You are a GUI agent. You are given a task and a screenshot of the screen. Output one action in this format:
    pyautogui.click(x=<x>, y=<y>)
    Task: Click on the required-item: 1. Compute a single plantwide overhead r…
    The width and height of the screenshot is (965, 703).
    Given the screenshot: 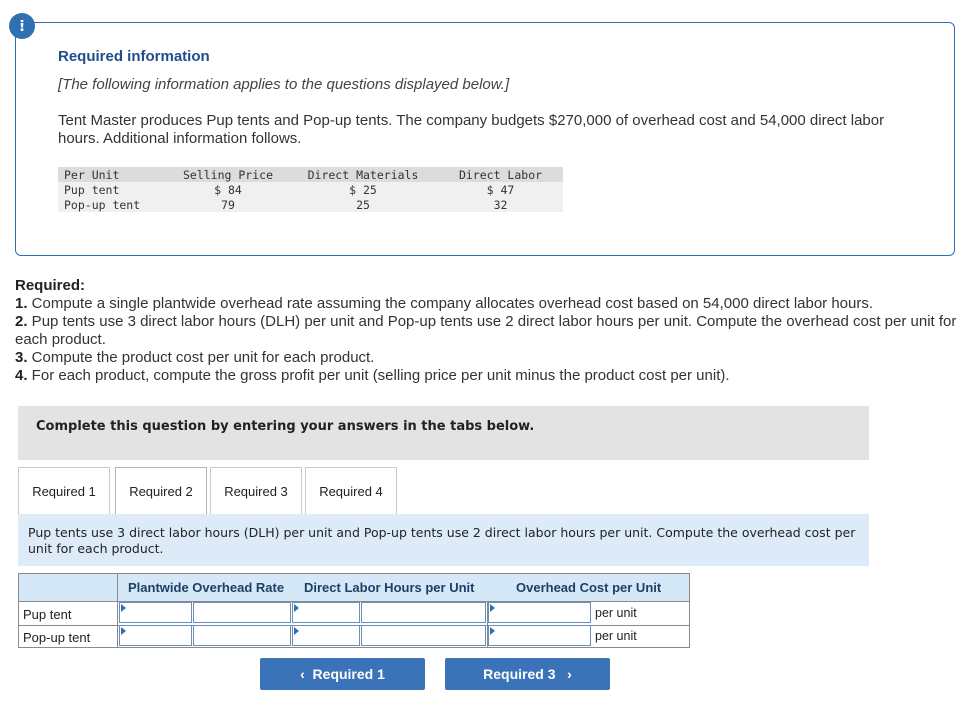 What is the action you would take?
    pyautogui.click(x=444, y=303)
    